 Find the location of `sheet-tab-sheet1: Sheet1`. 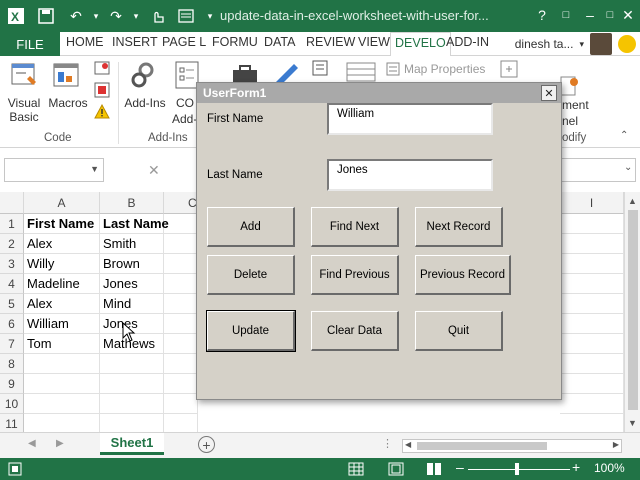

sheet-tab-sheet1: Sheet1 is located at coordinates (132, 444).